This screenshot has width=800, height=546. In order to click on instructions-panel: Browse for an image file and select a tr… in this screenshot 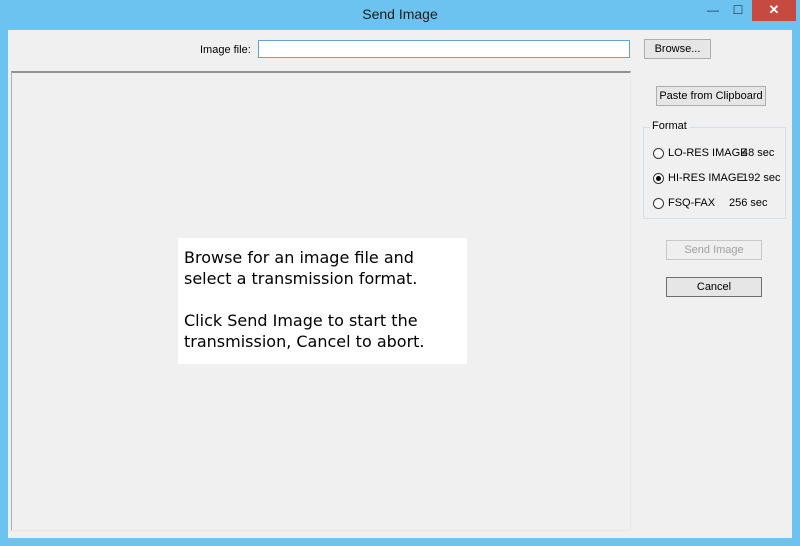, I will do `click(322, 301)`.